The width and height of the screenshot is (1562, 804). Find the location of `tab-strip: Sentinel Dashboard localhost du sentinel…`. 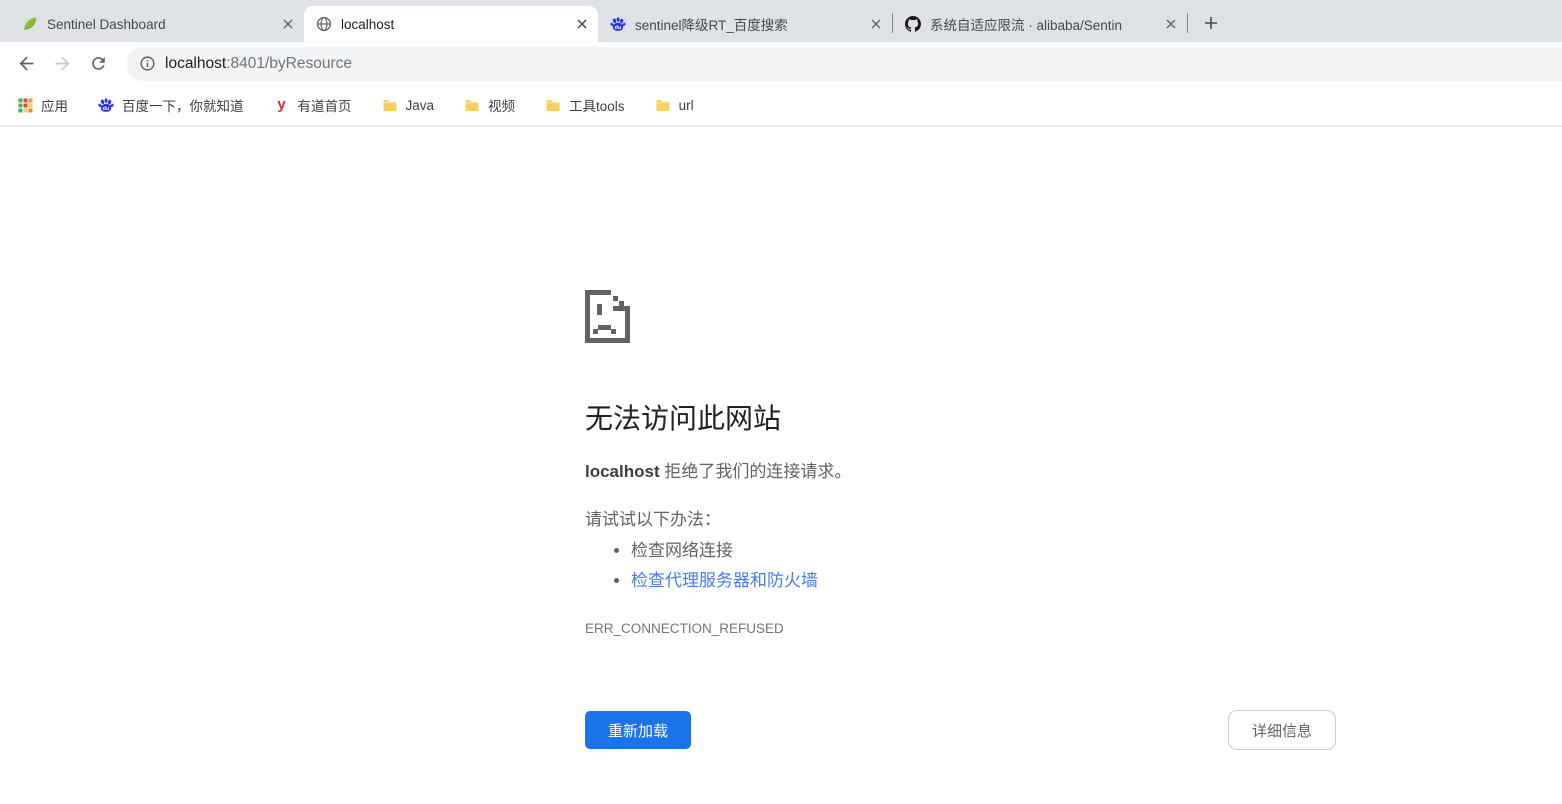

tab-strip: Sentinel Dashboard localhost du sentinel… is located at coordinates (781, 21).